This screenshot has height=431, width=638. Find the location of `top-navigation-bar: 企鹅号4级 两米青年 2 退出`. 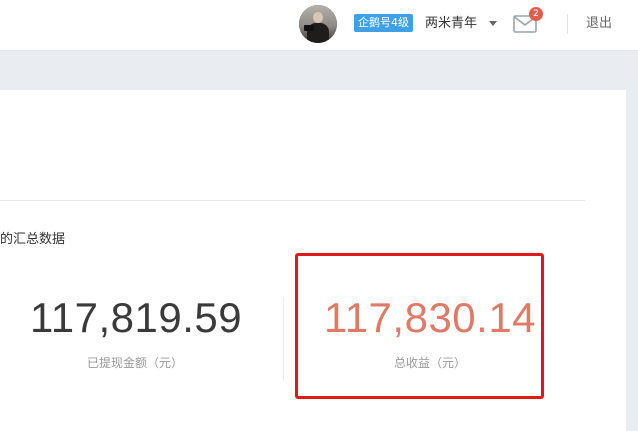

top-navigation-bar: 企鹅号4级 两米青年 2 退出 is located at coordinates (319, 25).